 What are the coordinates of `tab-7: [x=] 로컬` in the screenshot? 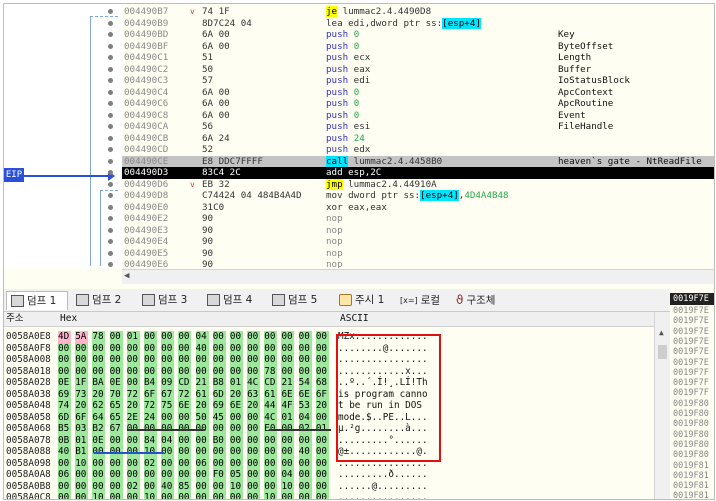 It's located at (422, 300).